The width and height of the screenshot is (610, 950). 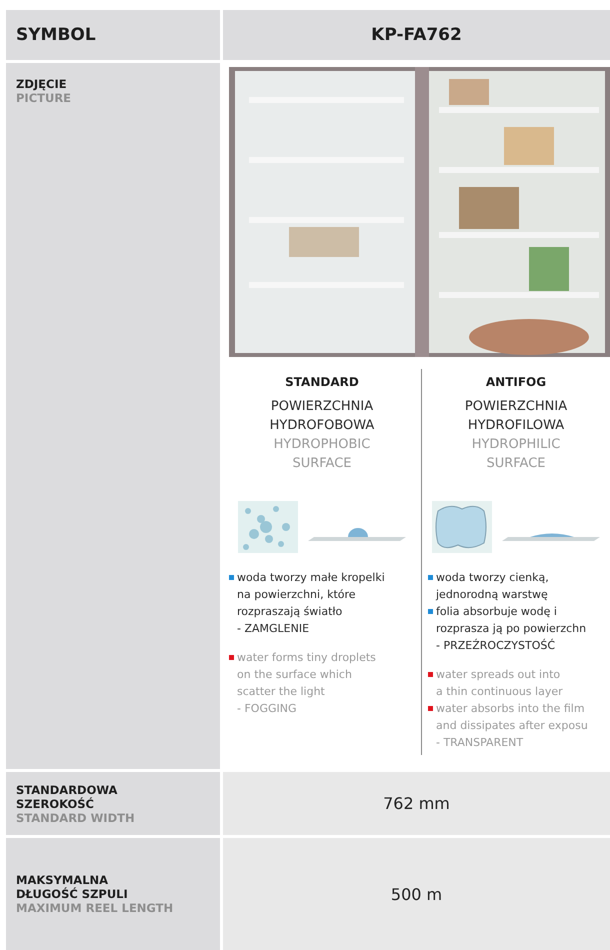 What do you see at coordinates (42, 84) in the screenshot?
I see `row-label: ZDJĘCIE` at bounding box center [42, 84].